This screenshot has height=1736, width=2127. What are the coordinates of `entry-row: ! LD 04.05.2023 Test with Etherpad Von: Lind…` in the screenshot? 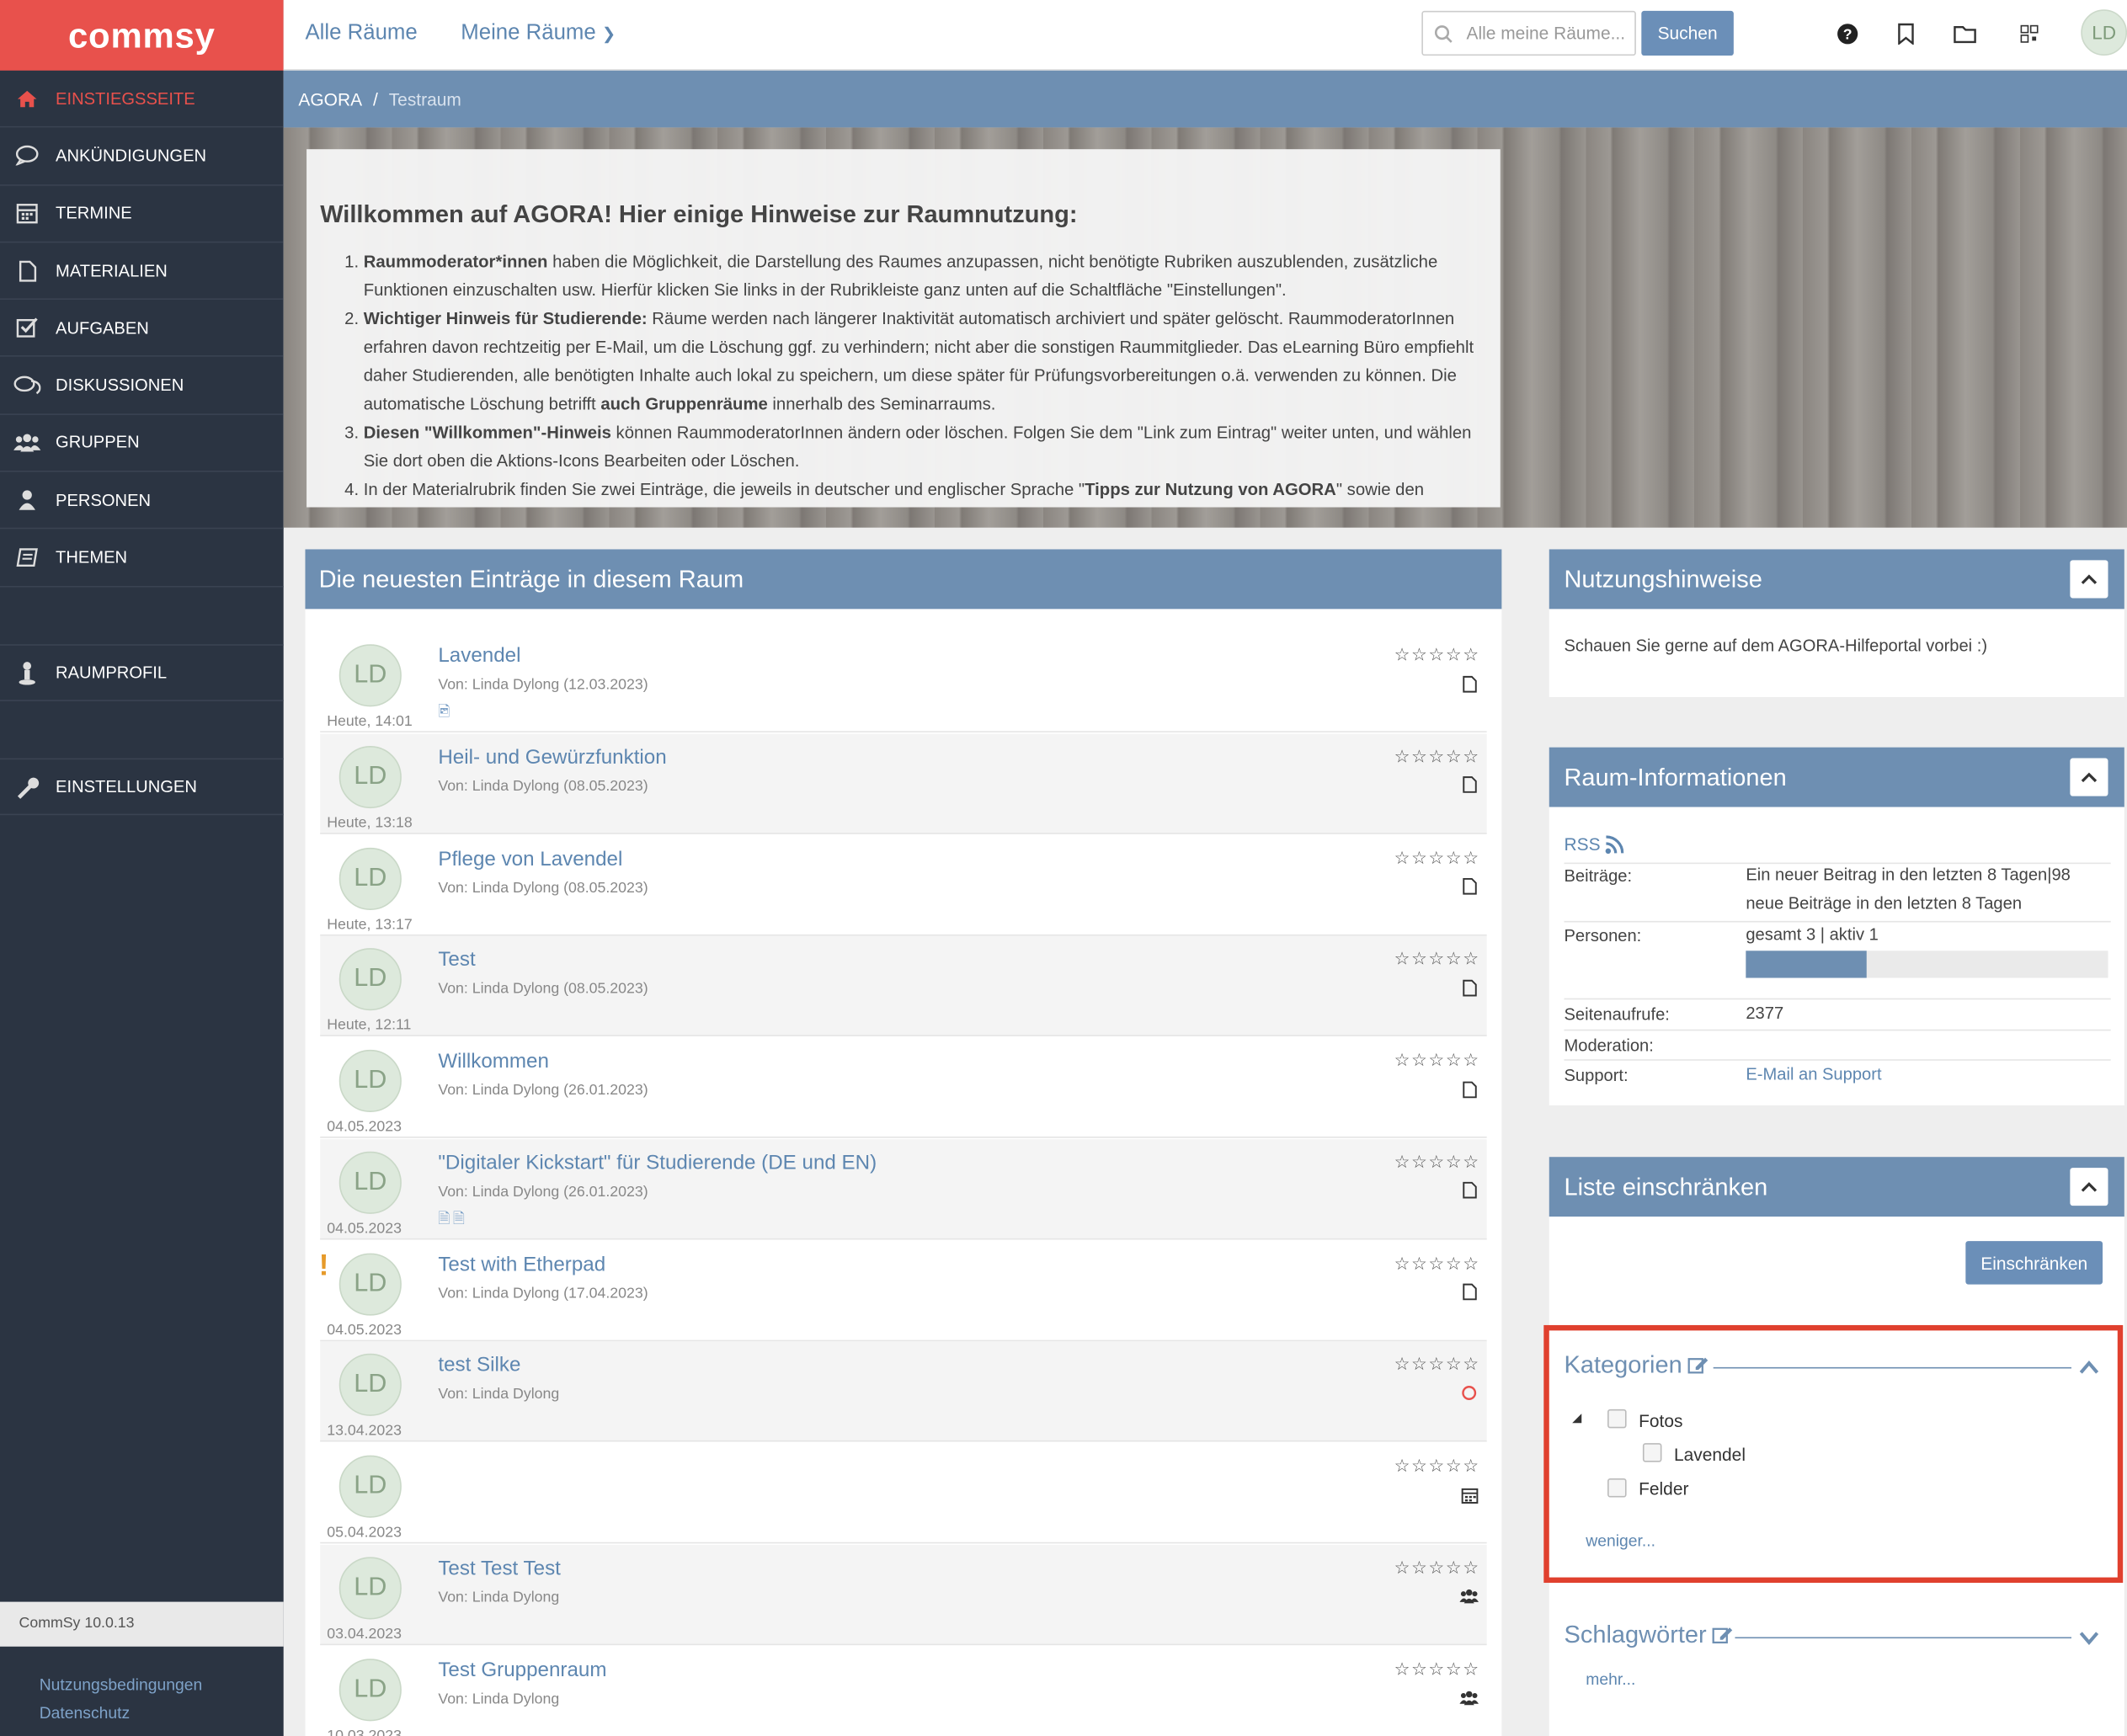 It's located at (903, 1290).